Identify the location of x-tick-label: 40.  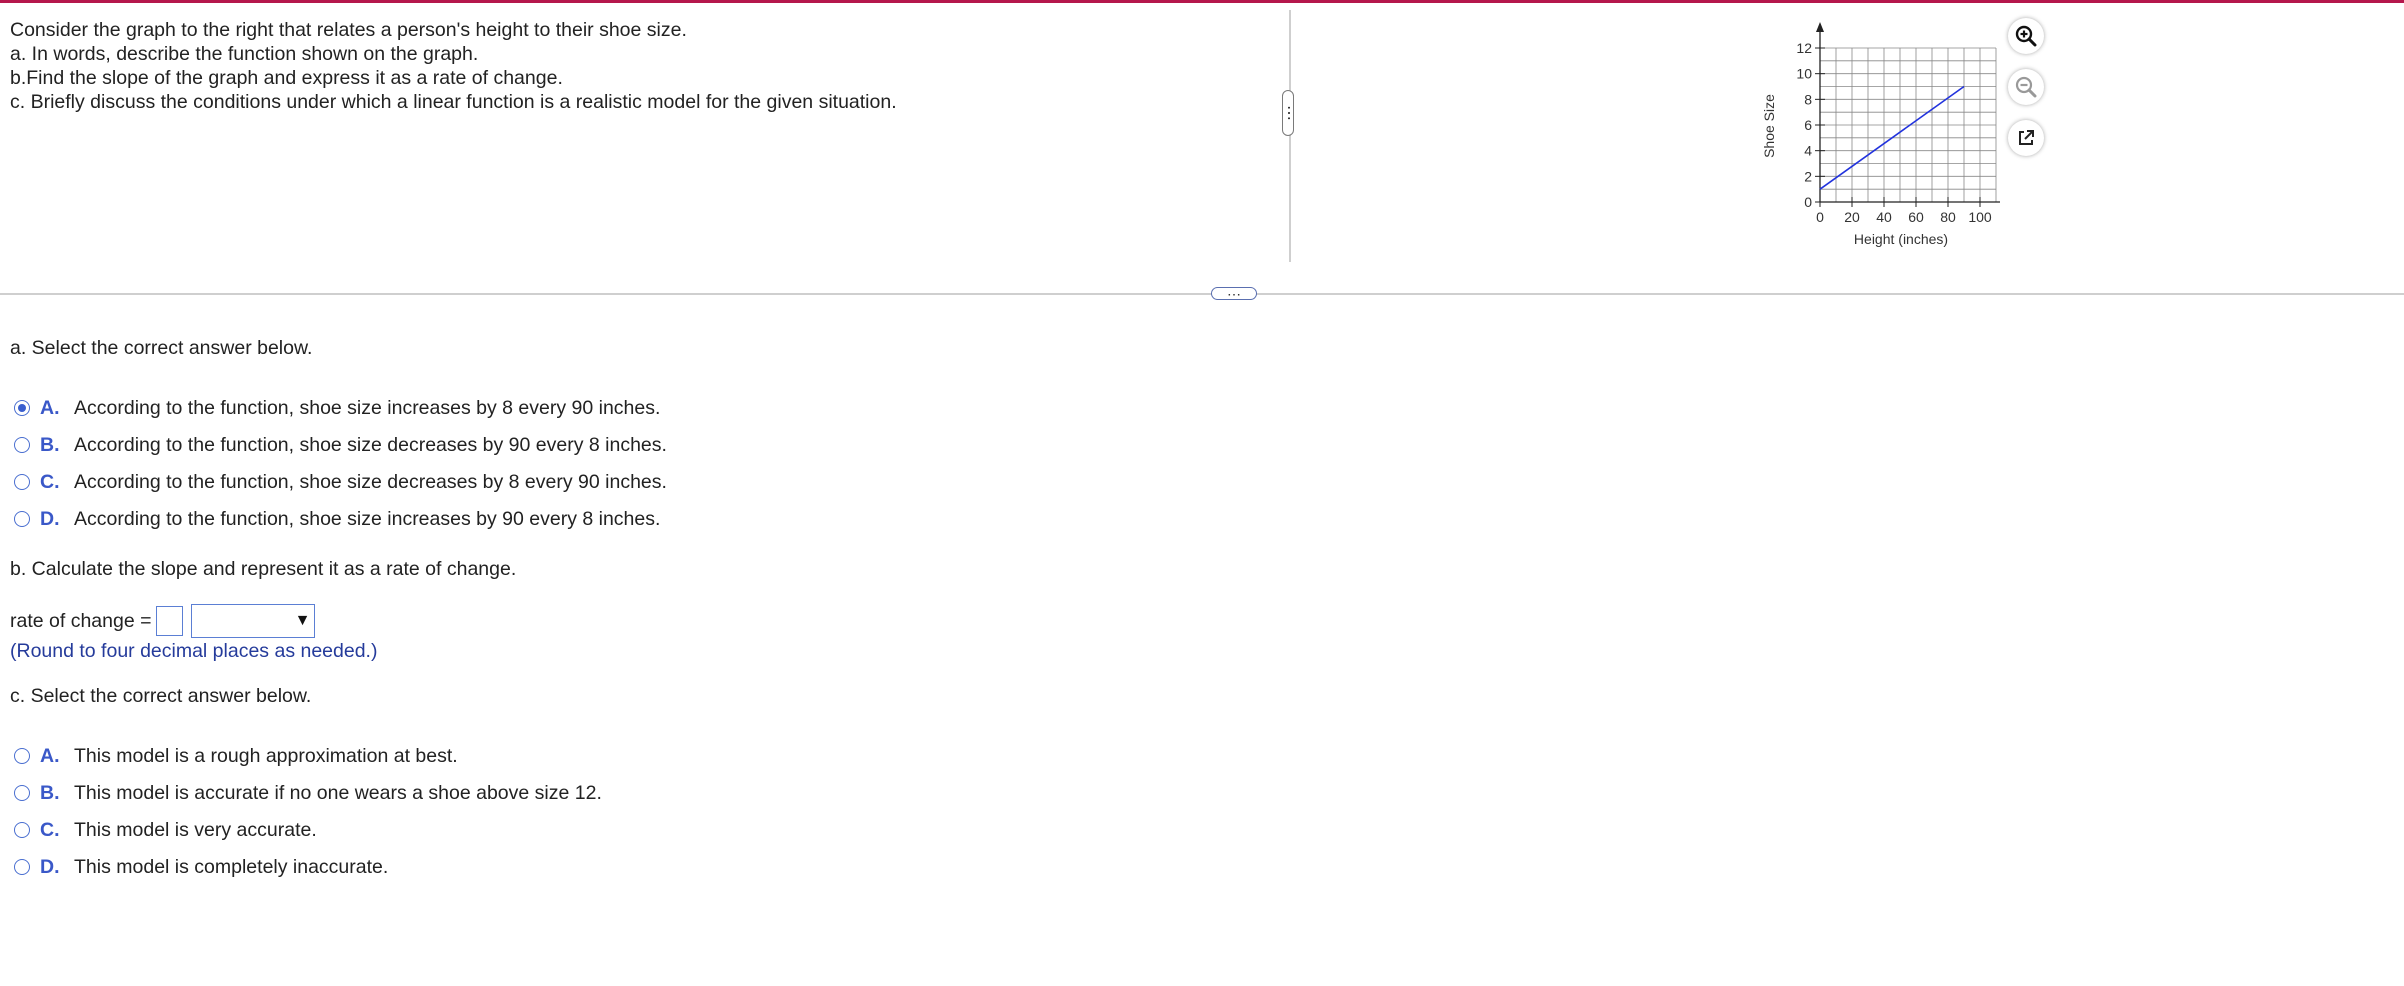
(1884, 217).